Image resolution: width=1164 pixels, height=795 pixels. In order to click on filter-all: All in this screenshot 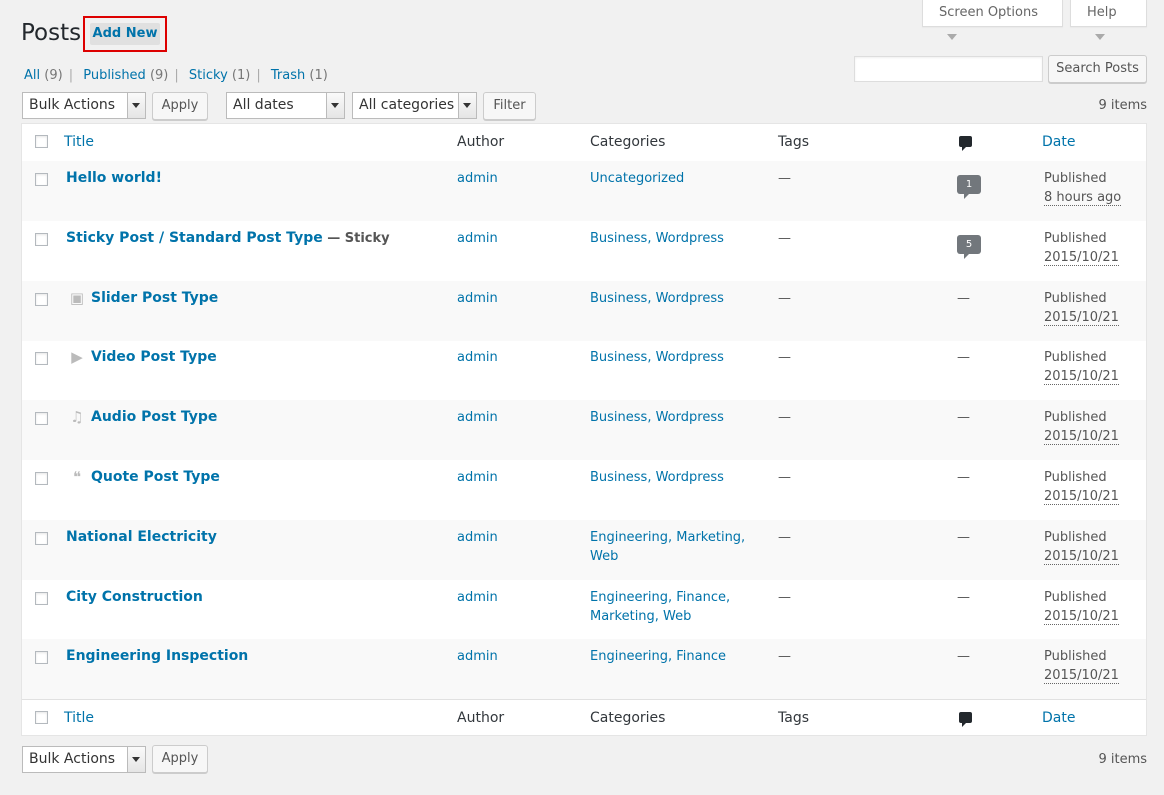, I will do `click(32, 75)`.